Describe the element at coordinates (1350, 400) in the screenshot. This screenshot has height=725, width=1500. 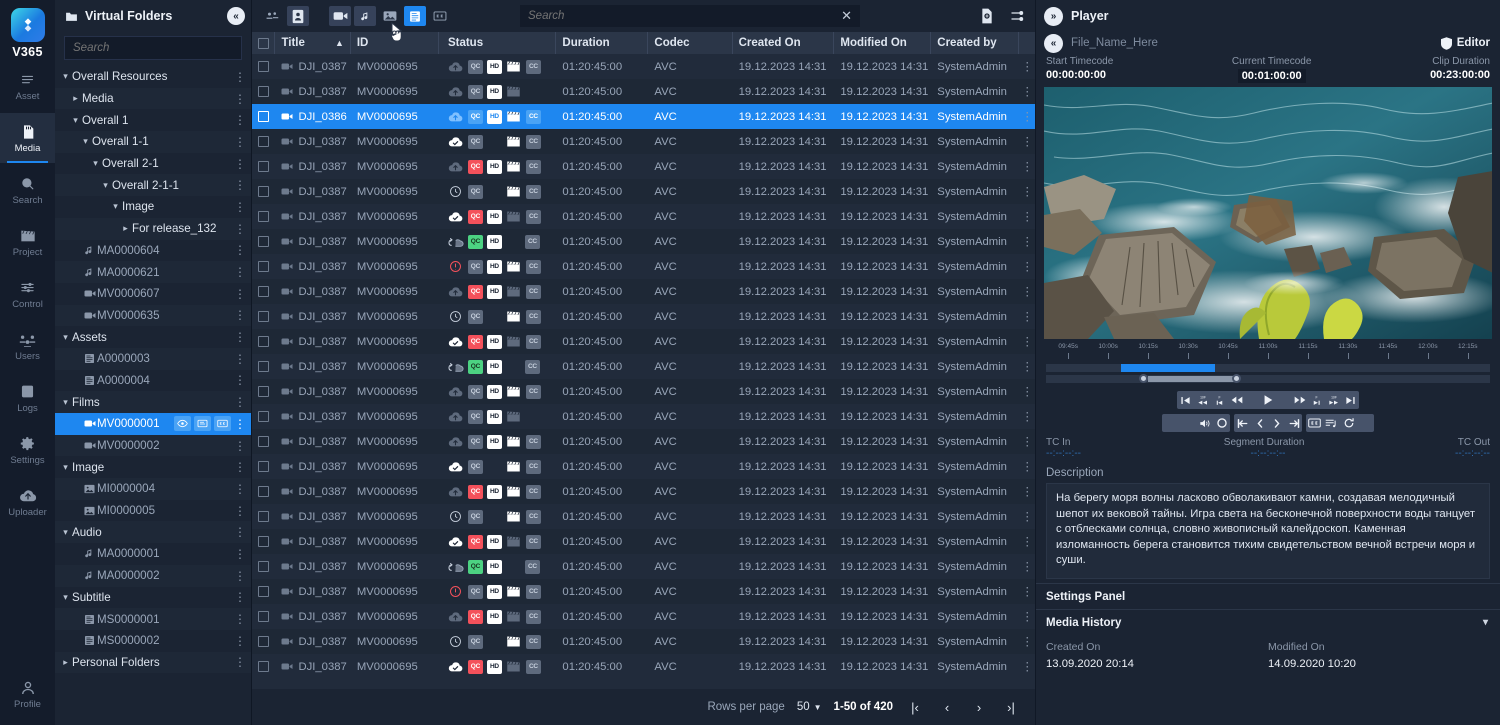
I see `go-to-end-icon` at that location.